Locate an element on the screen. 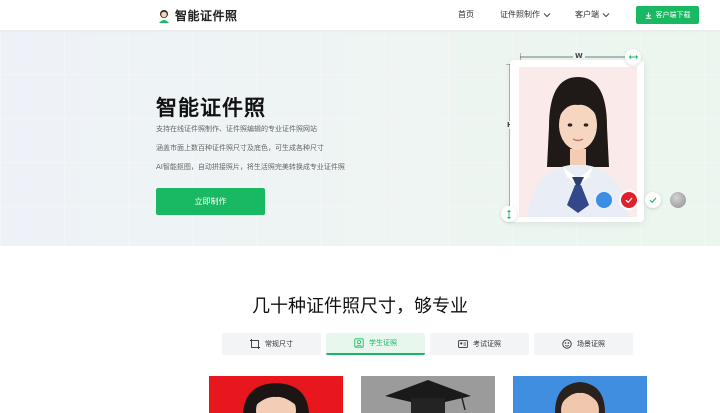 This screenshot has height=413, width=720. portrait-illustration is located at coordinates (578, 147).